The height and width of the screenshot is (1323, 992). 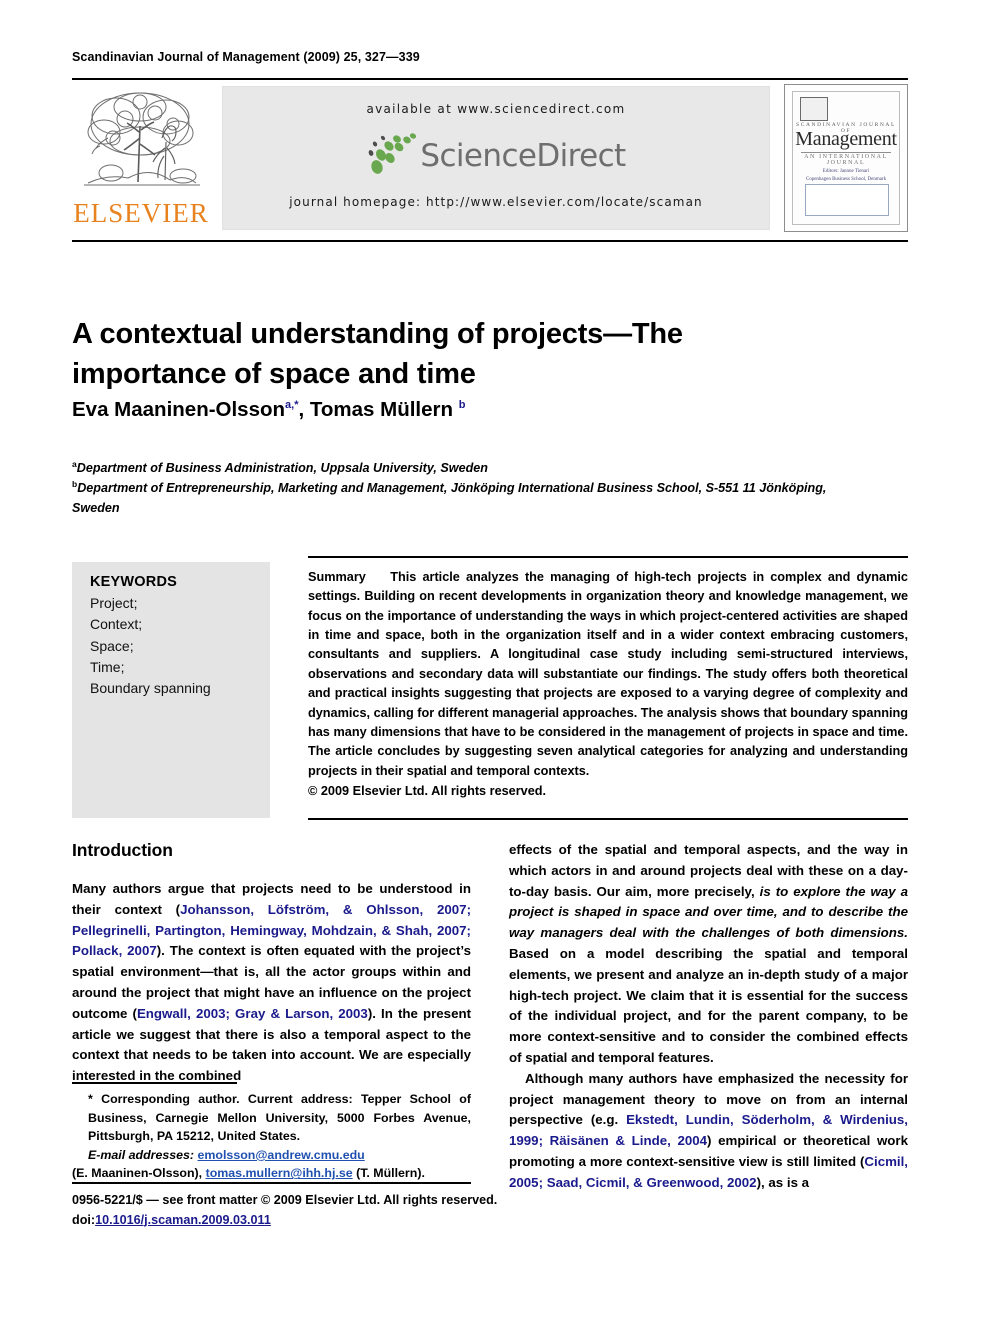 What do you see at coordinates (142, 139) in the screenshot?
I see `elsevier-tree-icon` at bounding box center [142, 139].